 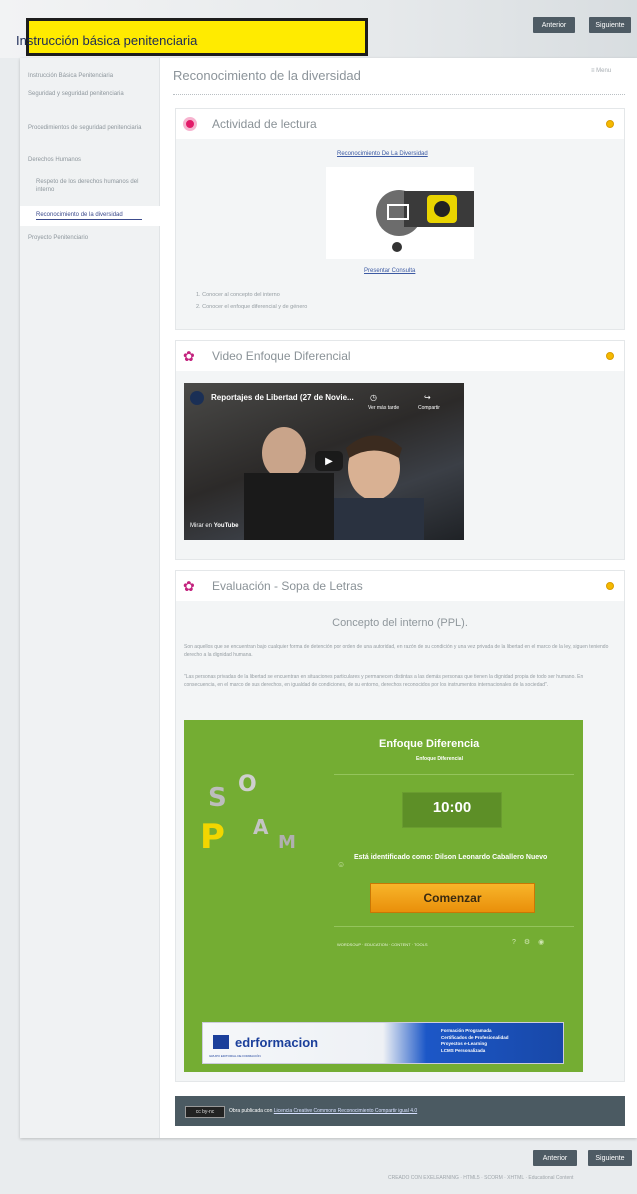 What do you see at coordinates (217, 798) in the screenshot?
I see `svg-text: S` at bounding box center [217, 798].